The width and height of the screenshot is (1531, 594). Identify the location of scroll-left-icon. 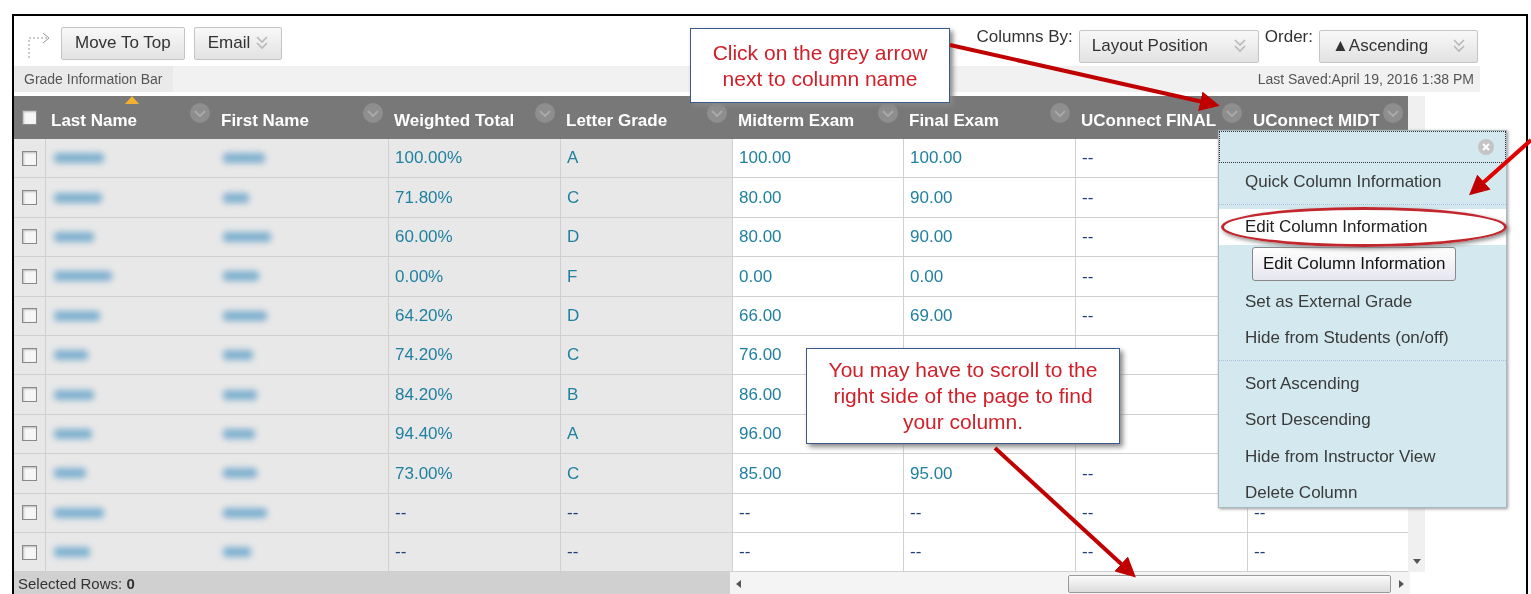
(738, 584).